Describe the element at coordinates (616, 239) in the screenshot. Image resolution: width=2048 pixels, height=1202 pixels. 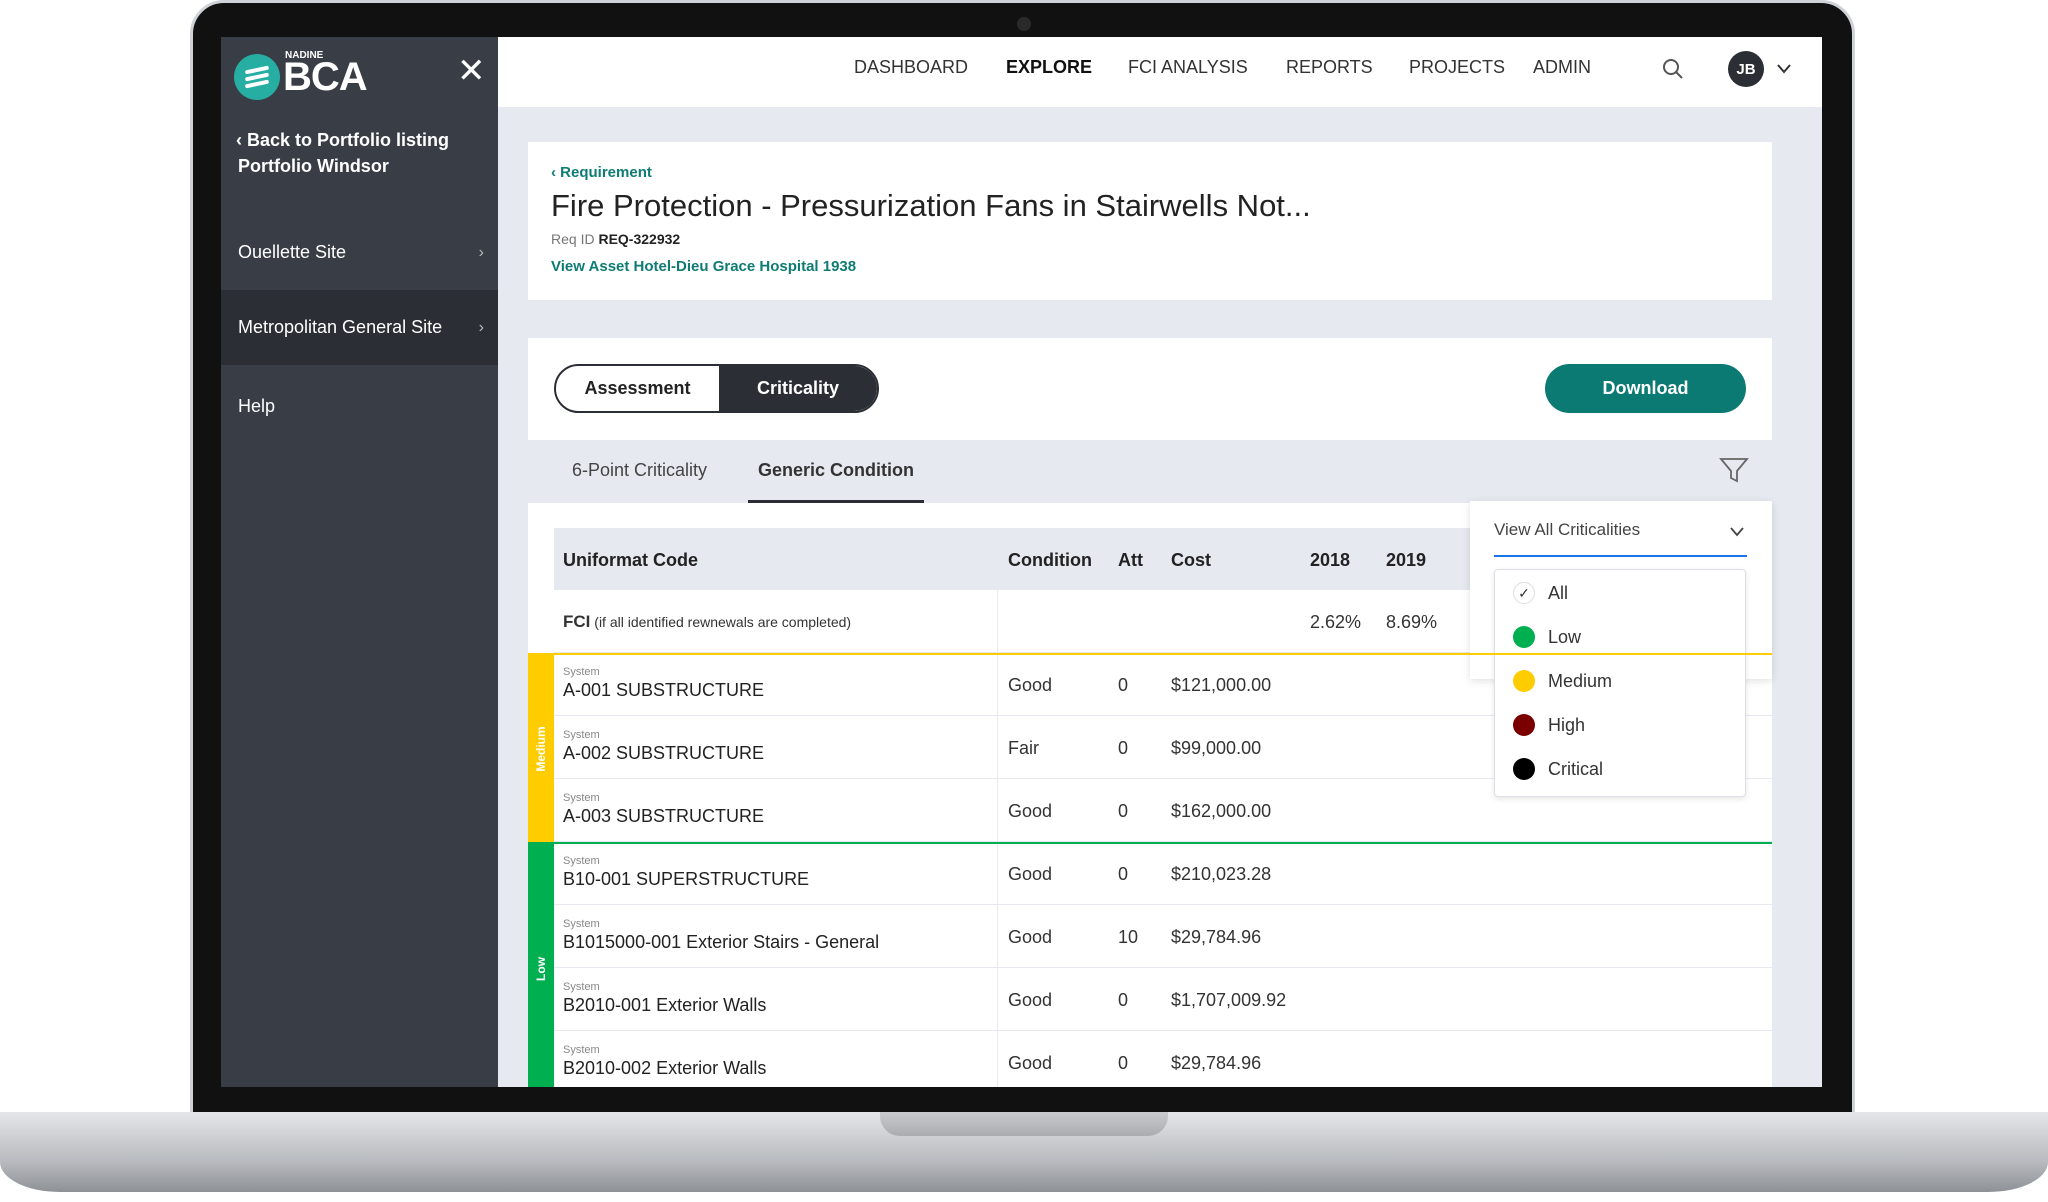
I see `req-id: Req ID REQ-322932` at that location.